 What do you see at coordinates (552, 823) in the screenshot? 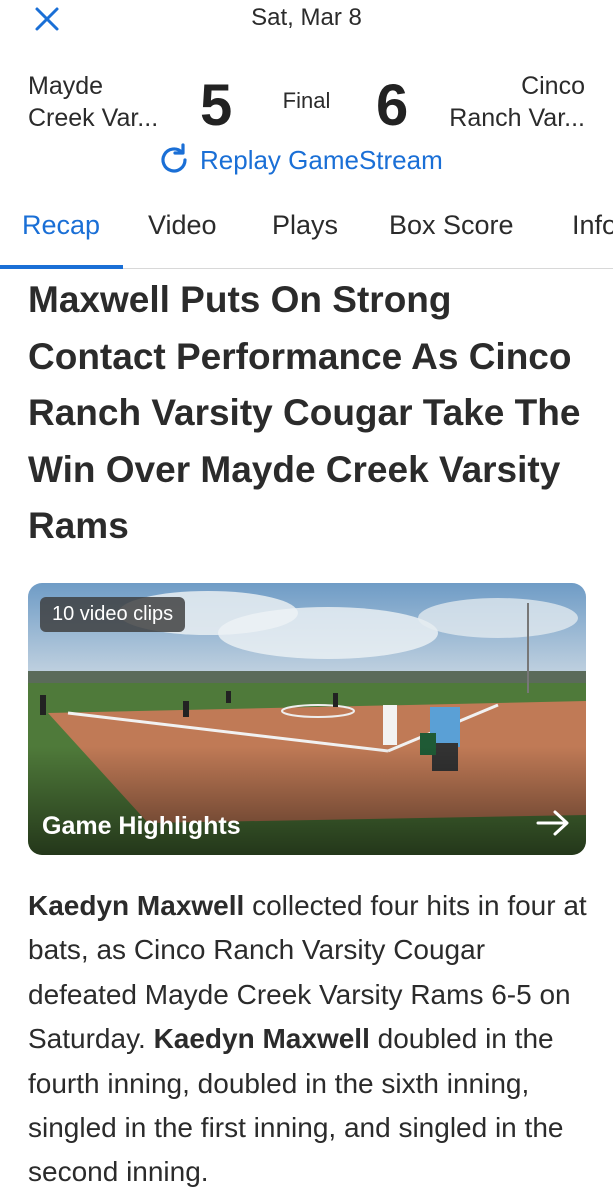
I see `arrow-right-icon` at bounding box center [552, 823].